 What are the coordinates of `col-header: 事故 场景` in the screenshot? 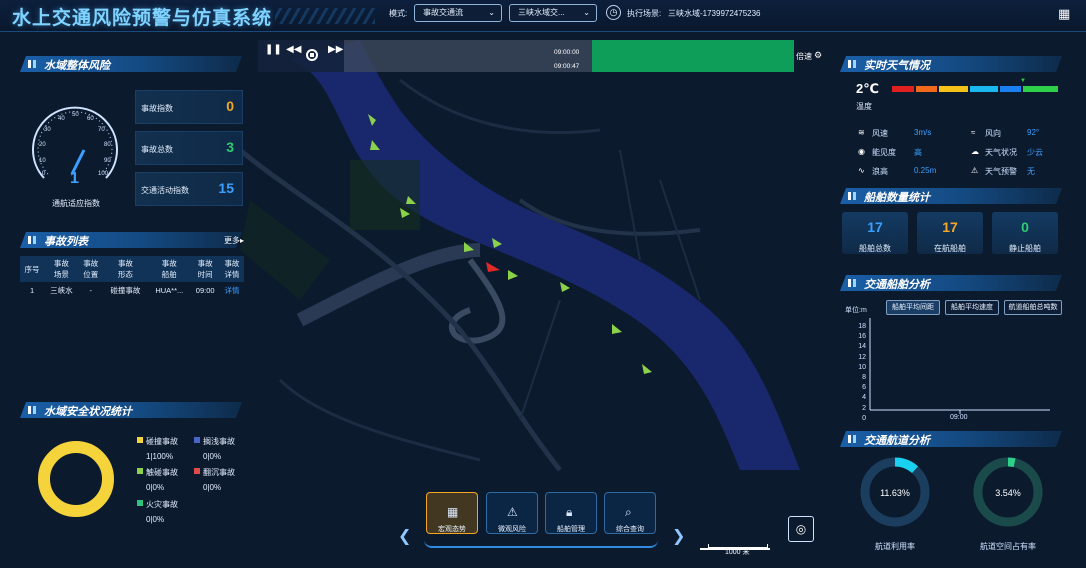 It's located at (61, 269).